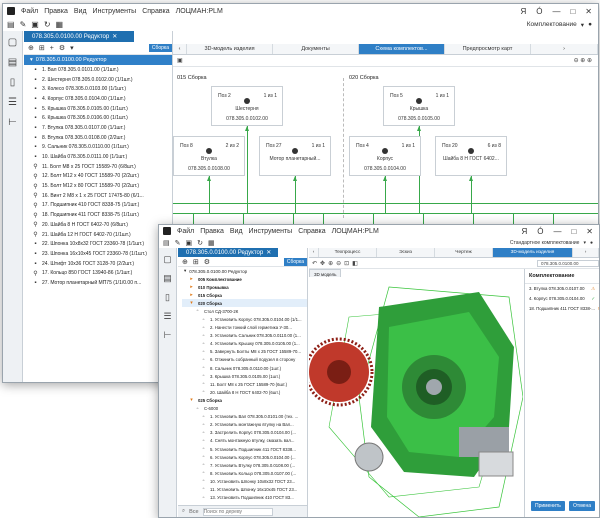  I want to click on mode-selector: Стандартное комплектование ▾ ●, so click(554, 243).